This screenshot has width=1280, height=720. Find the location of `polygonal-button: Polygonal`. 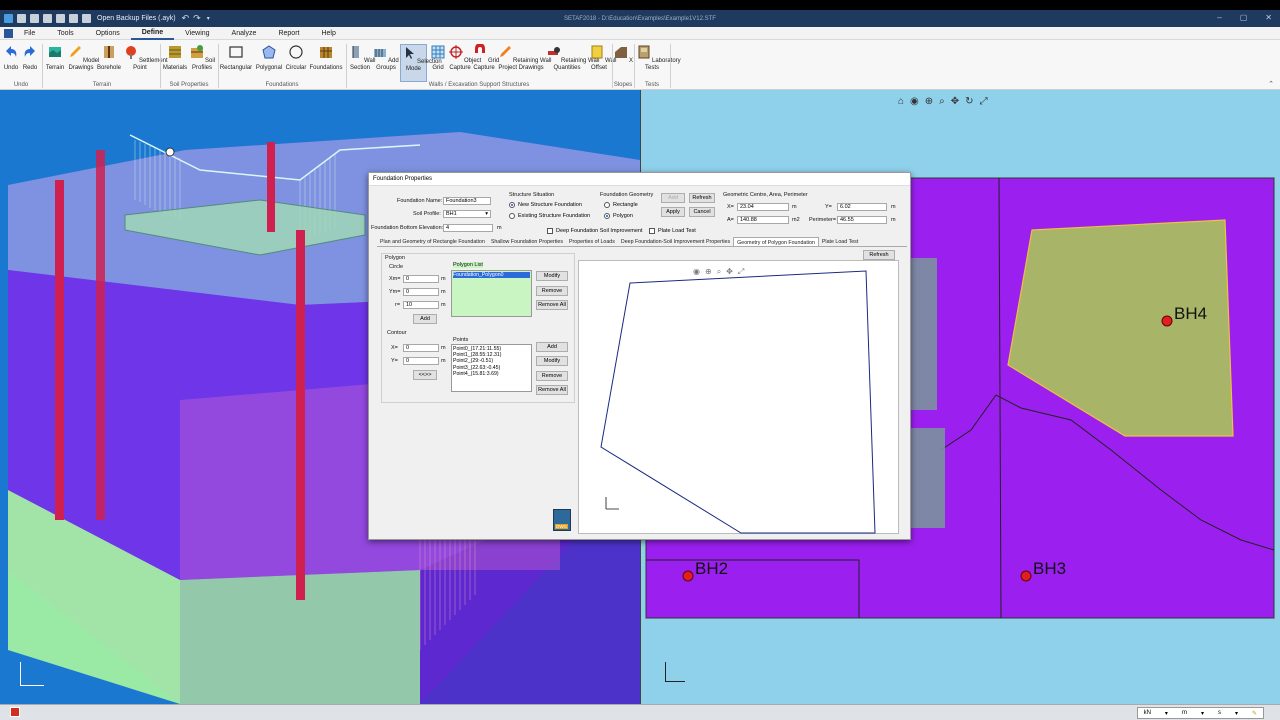

polygonal-button: Polygonal is located at coordinates (269, 57).